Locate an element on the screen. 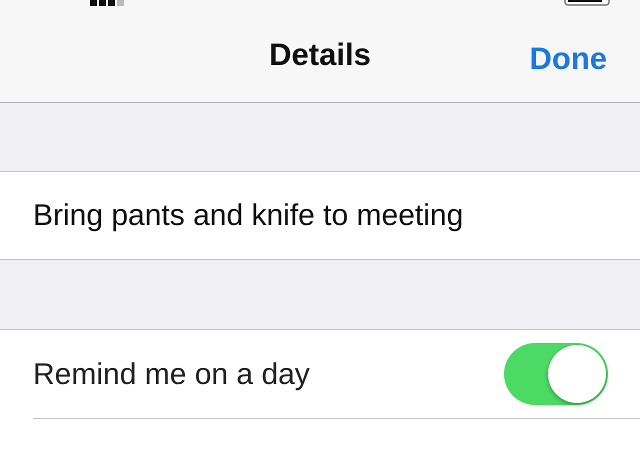 This screenshot has width=640, height=455. setting-label: Remind me on a day is located at coordinates (171, 374).